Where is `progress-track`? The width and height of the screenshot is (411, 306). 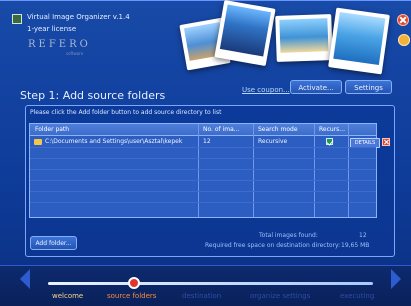
progress-track is located at coordinates (210, 283).